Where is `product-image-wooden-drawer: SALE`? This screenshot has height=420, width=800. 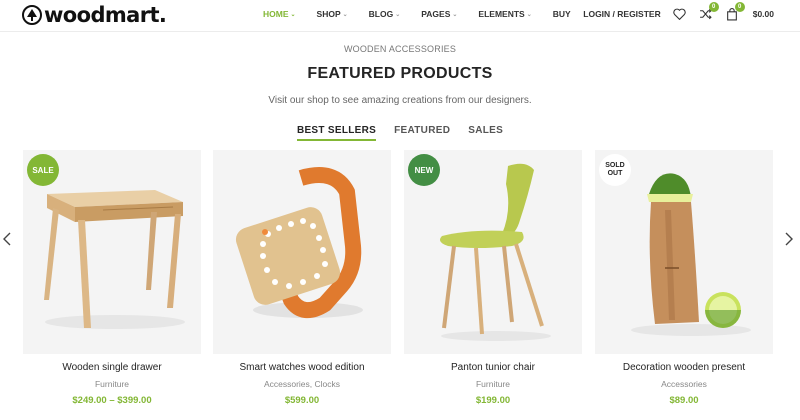 product-image-wooden-drawer: SALE is located at coordinates (112, 252).